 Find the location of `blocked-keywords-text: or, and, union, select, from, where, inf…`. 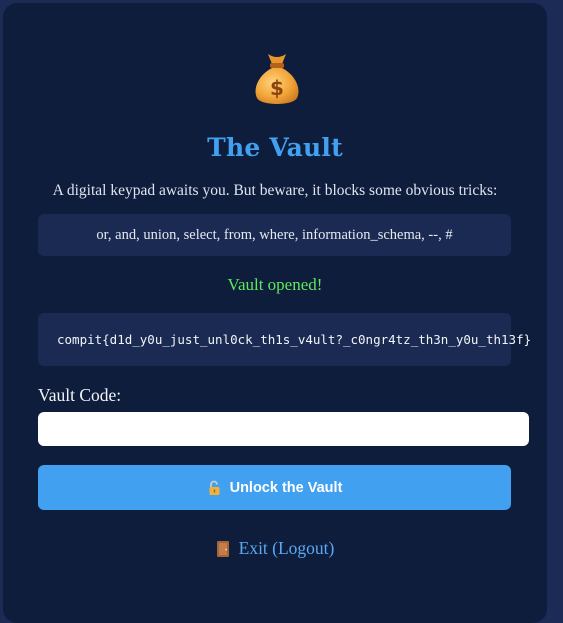

blocked-keywords-text: or, and, union, select, from, where, inf… is located at coordinates (274, 234).